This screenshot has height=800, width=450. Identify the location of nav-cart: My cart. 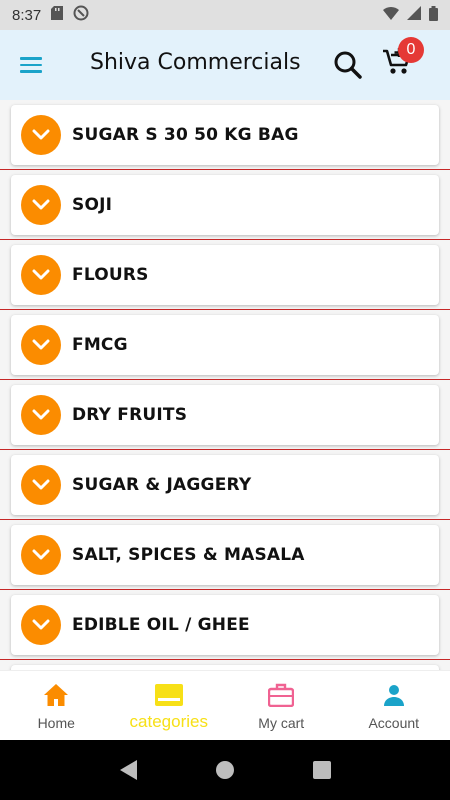
(281, 705).